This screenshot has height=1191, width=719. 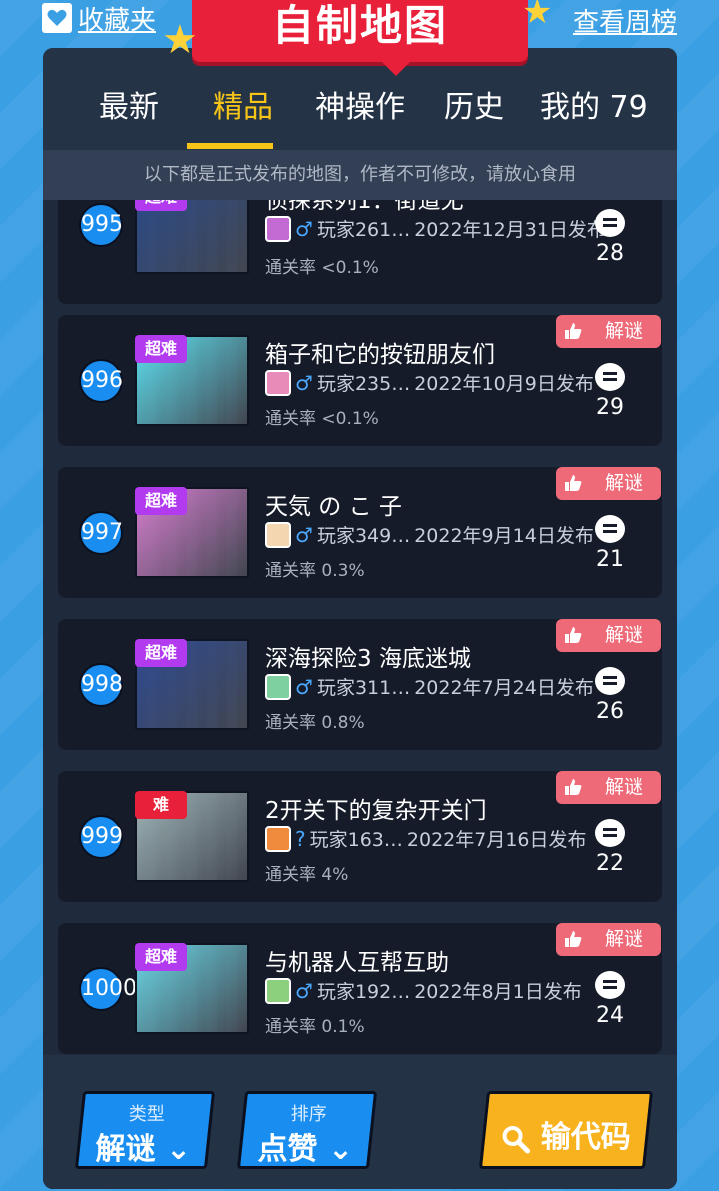 I want to click on map-meta: ♂ 玩家311… 2022年7月24日发布, so click(x=429, y=686).